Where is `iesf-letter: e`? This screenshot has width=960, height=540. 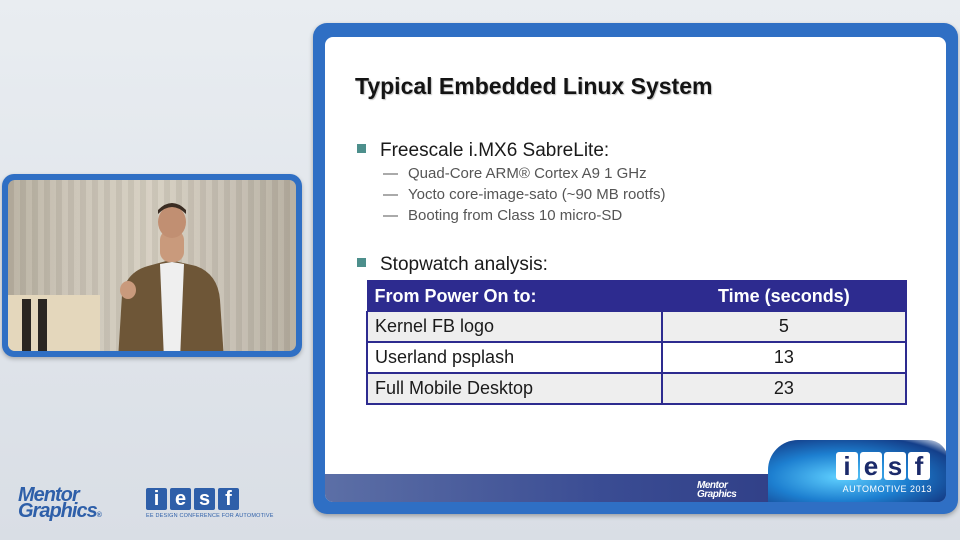
iesf-letter: e is located at coordinates (180, 499).